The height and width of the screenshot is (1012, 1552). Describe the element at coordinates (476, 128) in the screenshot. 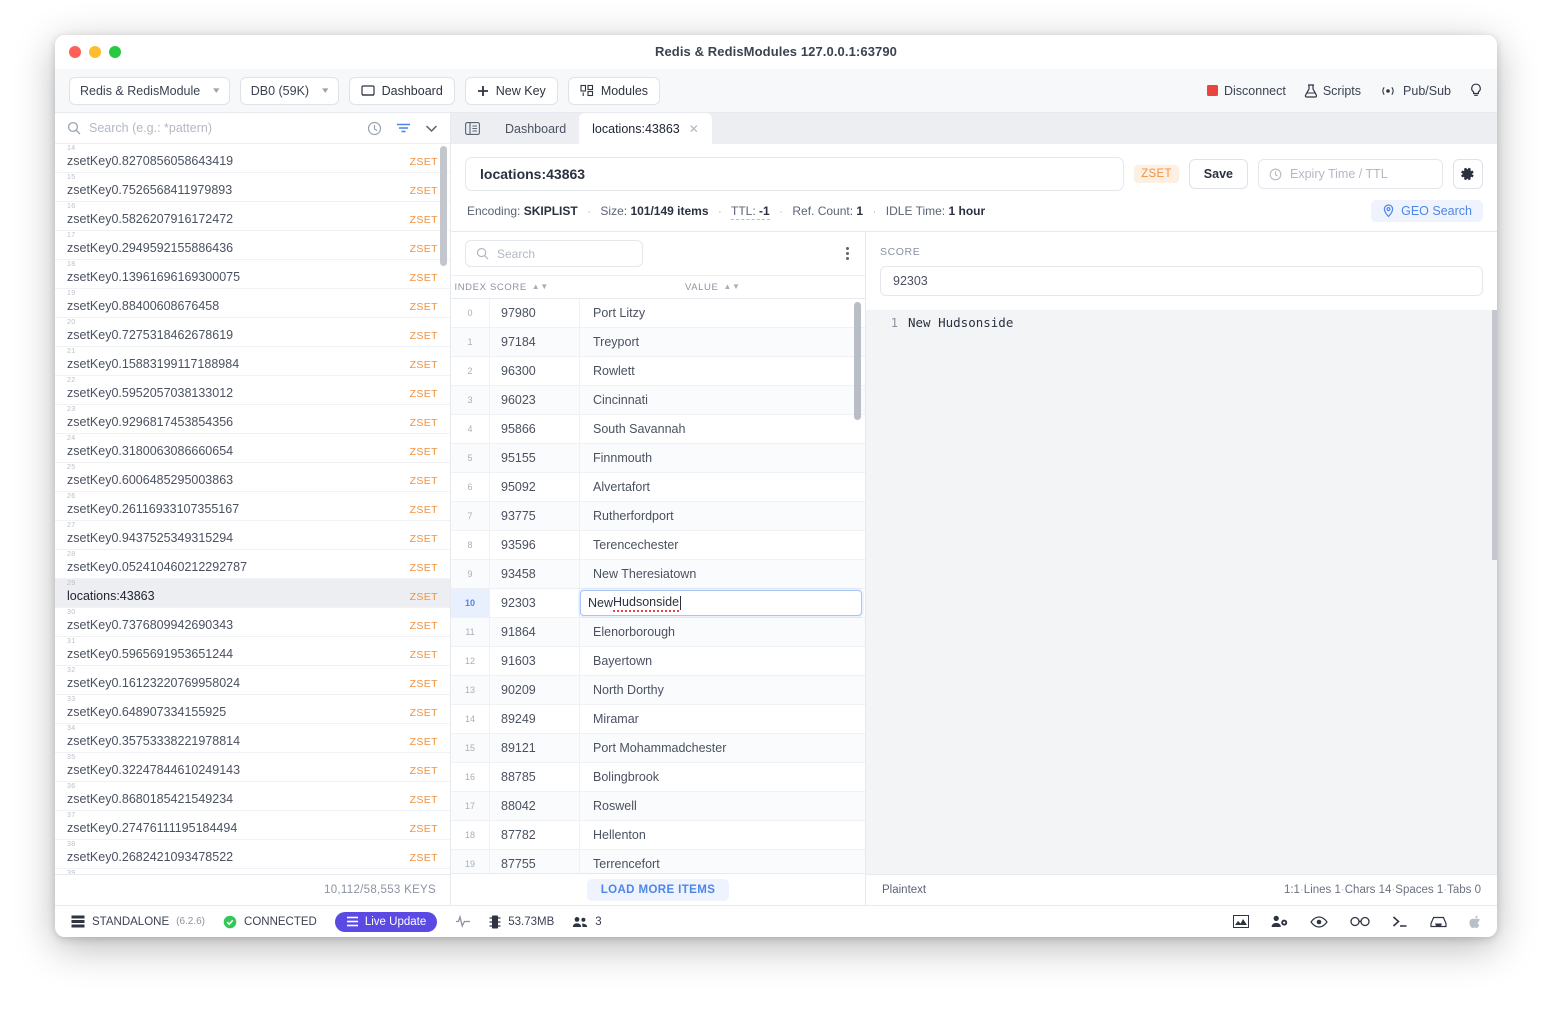

I see `panel-toggle-icon` at that location.